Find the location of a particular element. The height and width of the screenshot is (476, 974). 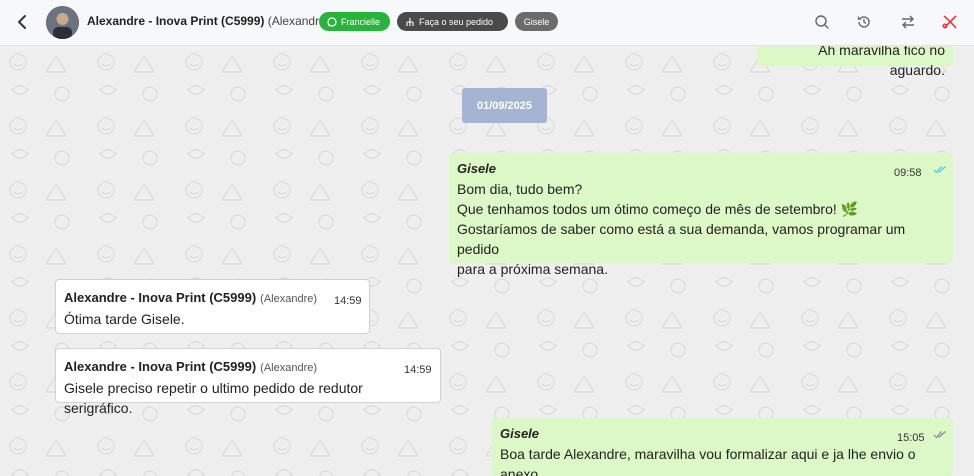

previous-message-bubble: Ah maravilha fico no aguardo. is located at coordinates (855, 62).